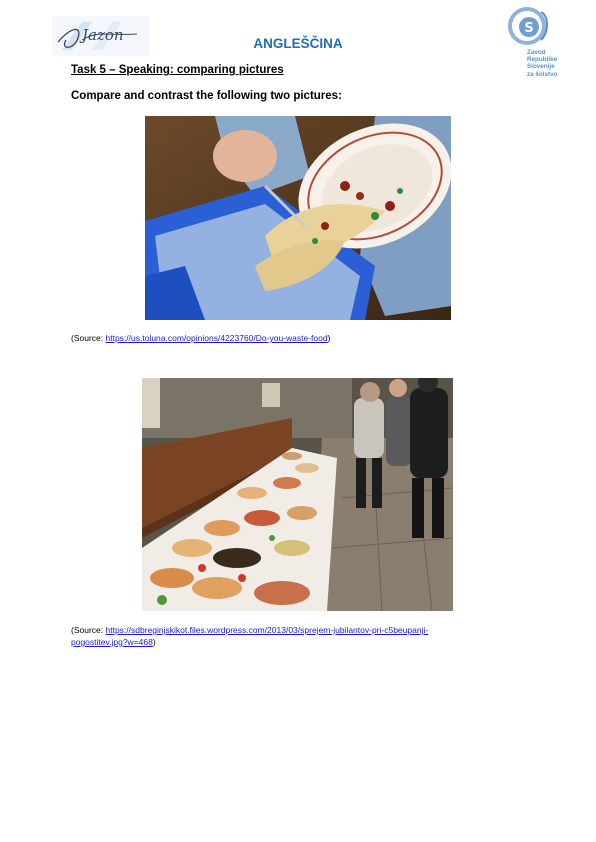  Describe the element at coordinates (177, 70) in the screenshot. I see `task-title: Task 5 – Speaking: comparing pictures` at that location.